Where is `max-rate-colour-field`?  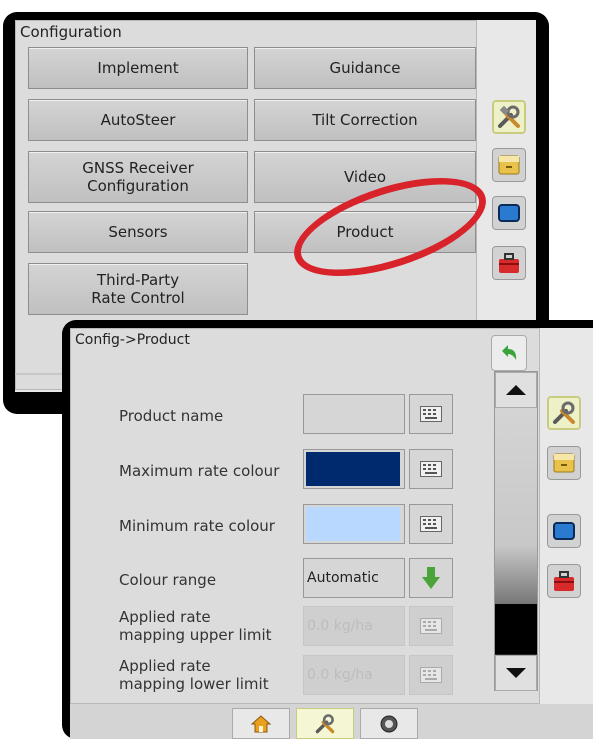
max-rate-colour-field is located at coordinates (354, 469).